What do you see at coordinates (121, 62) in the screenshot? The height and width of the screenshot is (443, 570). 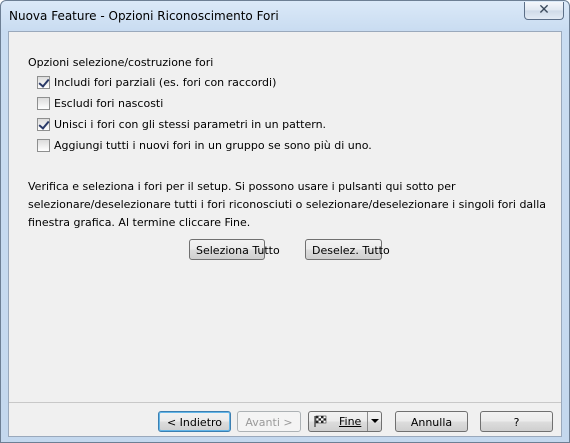 I see `options-section-label: Opzioni selezione/costruzione fori` at bounding box center [121, 62].